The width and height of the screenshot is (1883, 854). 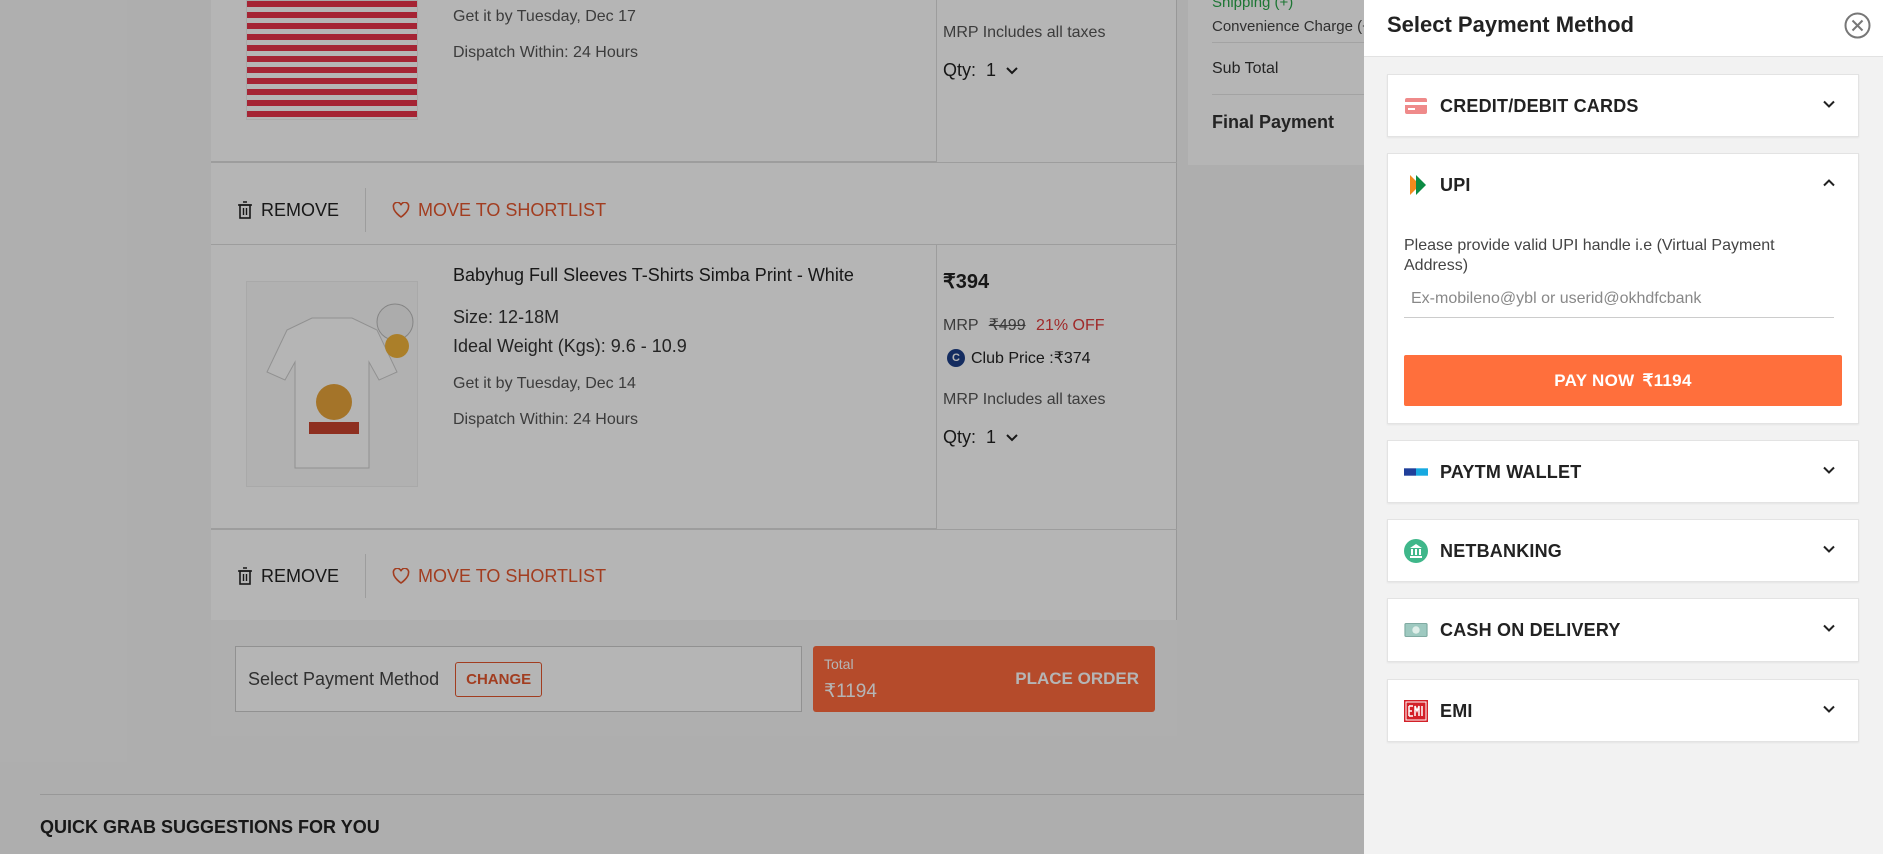 I want to click on chevron-up-icon, so click(x=1829, y=183).